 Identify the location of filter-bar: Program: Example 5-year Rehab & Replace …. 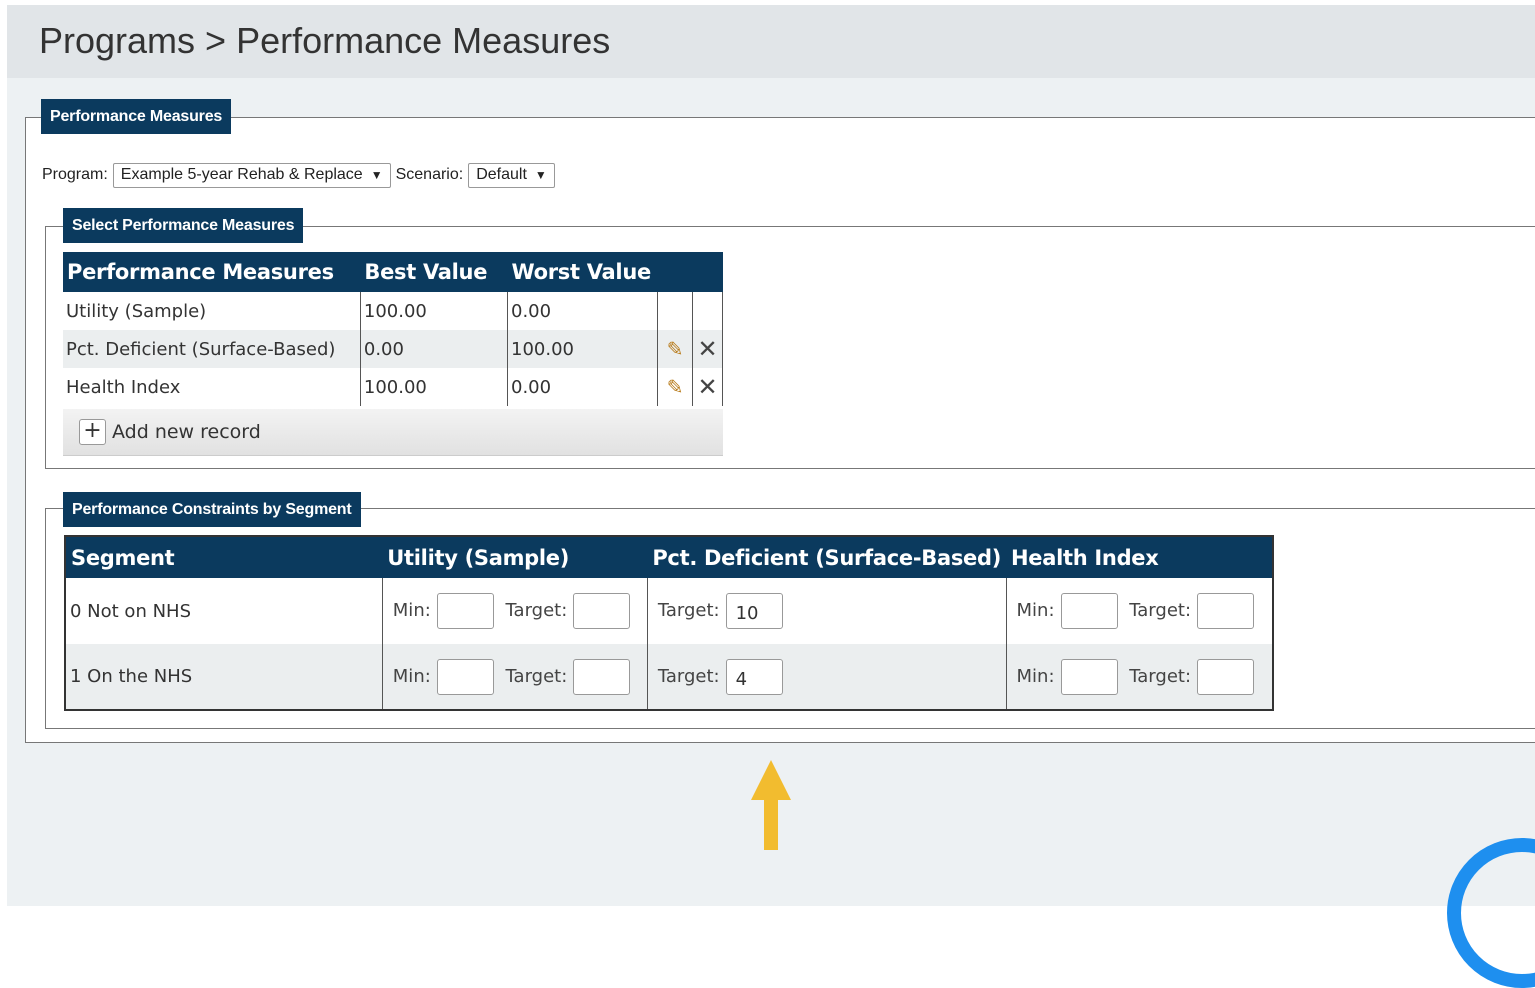
(301, 175).